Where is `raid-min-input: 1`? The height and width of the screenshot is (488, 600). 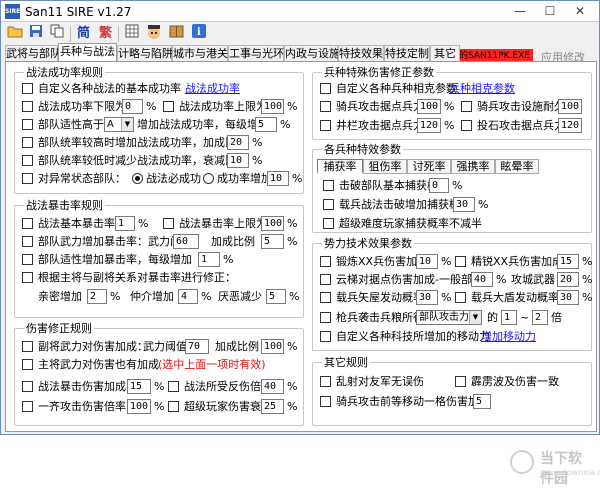
raid-min-input: 1 is located at coordinates (509, 317).